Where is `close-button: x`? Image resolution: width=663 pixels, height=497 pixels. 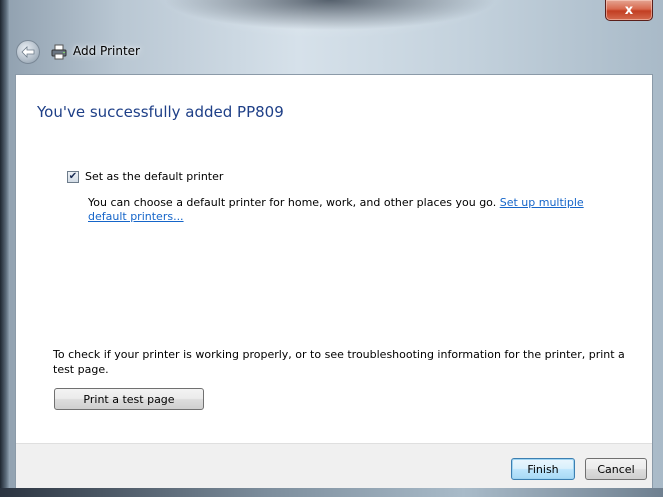 close-button: x is located at coordinates (629, 10).